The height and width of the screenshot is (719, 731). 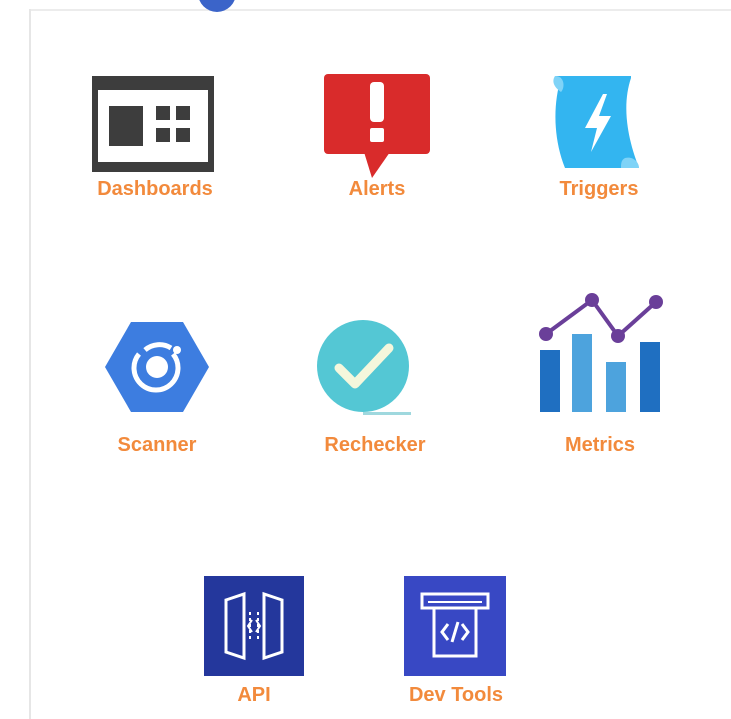 I want to click on dashboards-tile: Dashboards, so click(x=155, y=147).